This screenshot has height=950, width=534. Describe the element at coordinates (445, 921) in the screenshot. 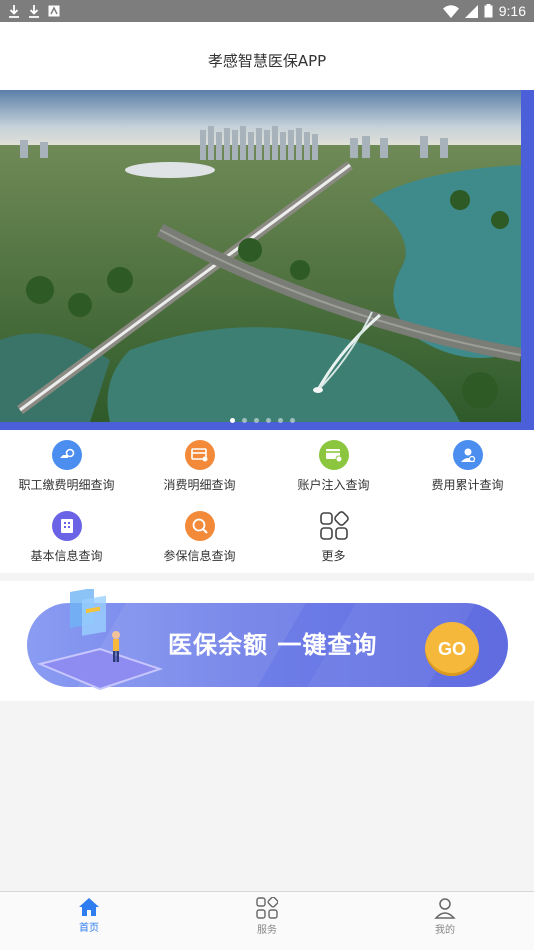

I see `tab-mine: 我的` at that location.